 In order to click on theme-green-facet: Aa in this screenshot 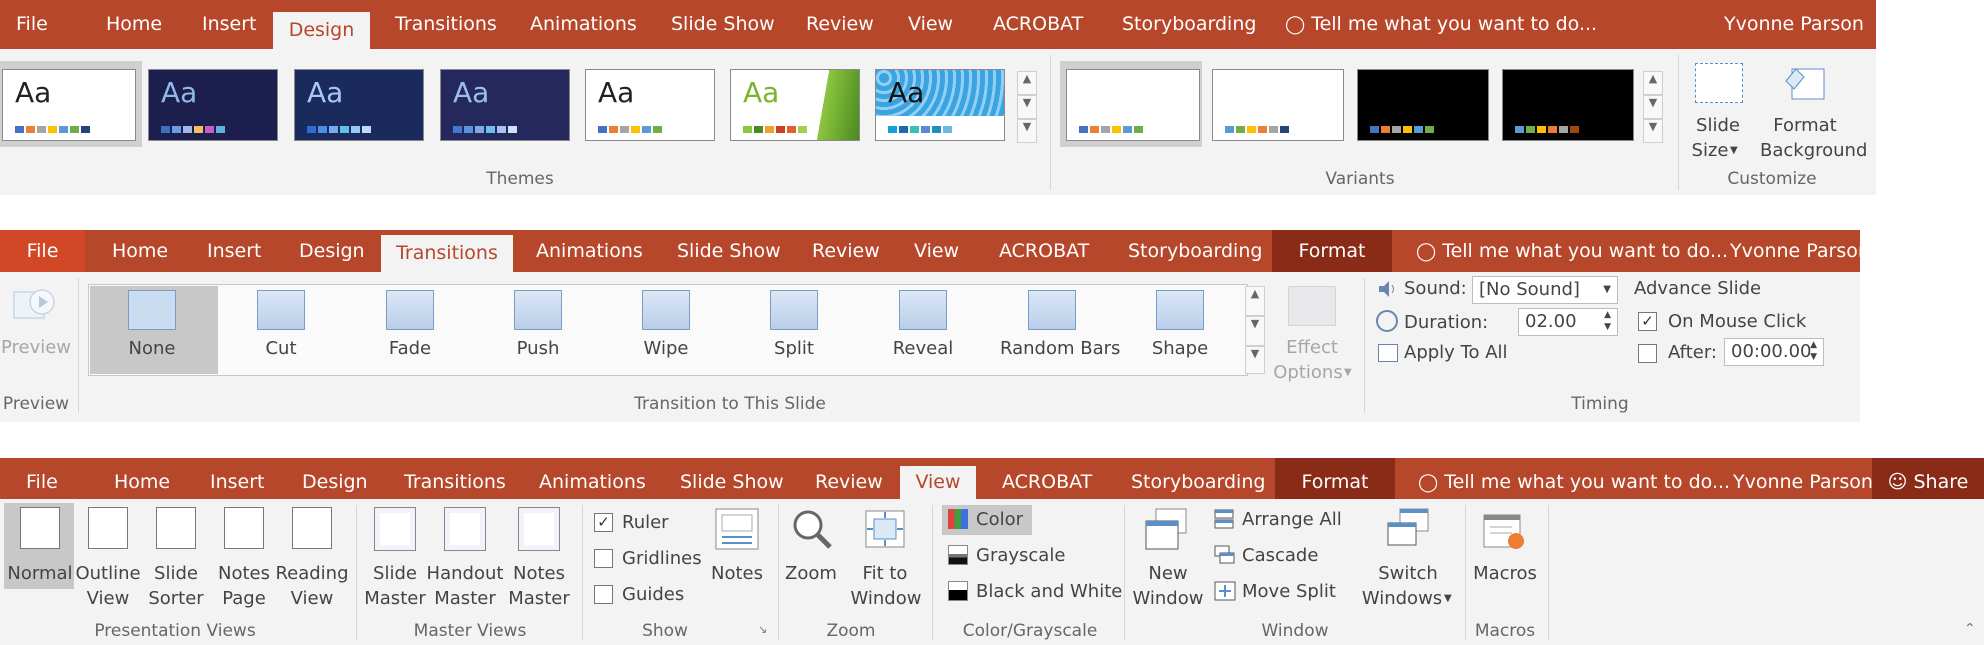, I will do `click(795, 105)`.